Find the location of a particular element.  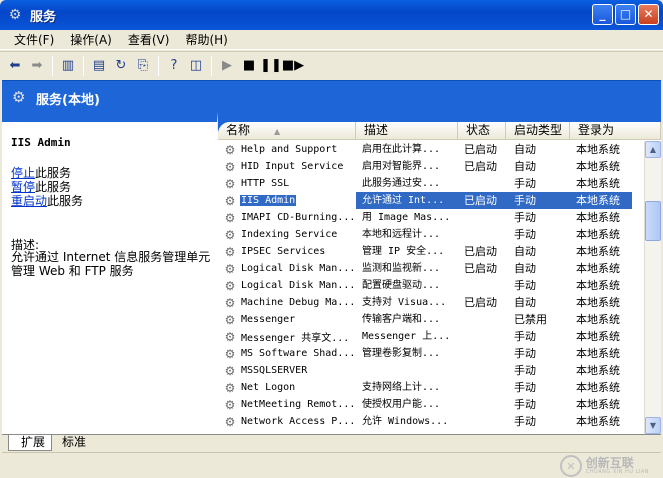

watermark: ✕ 创新互联 CHUANG XIN HU LIAN is located at coordinates (604, 466).